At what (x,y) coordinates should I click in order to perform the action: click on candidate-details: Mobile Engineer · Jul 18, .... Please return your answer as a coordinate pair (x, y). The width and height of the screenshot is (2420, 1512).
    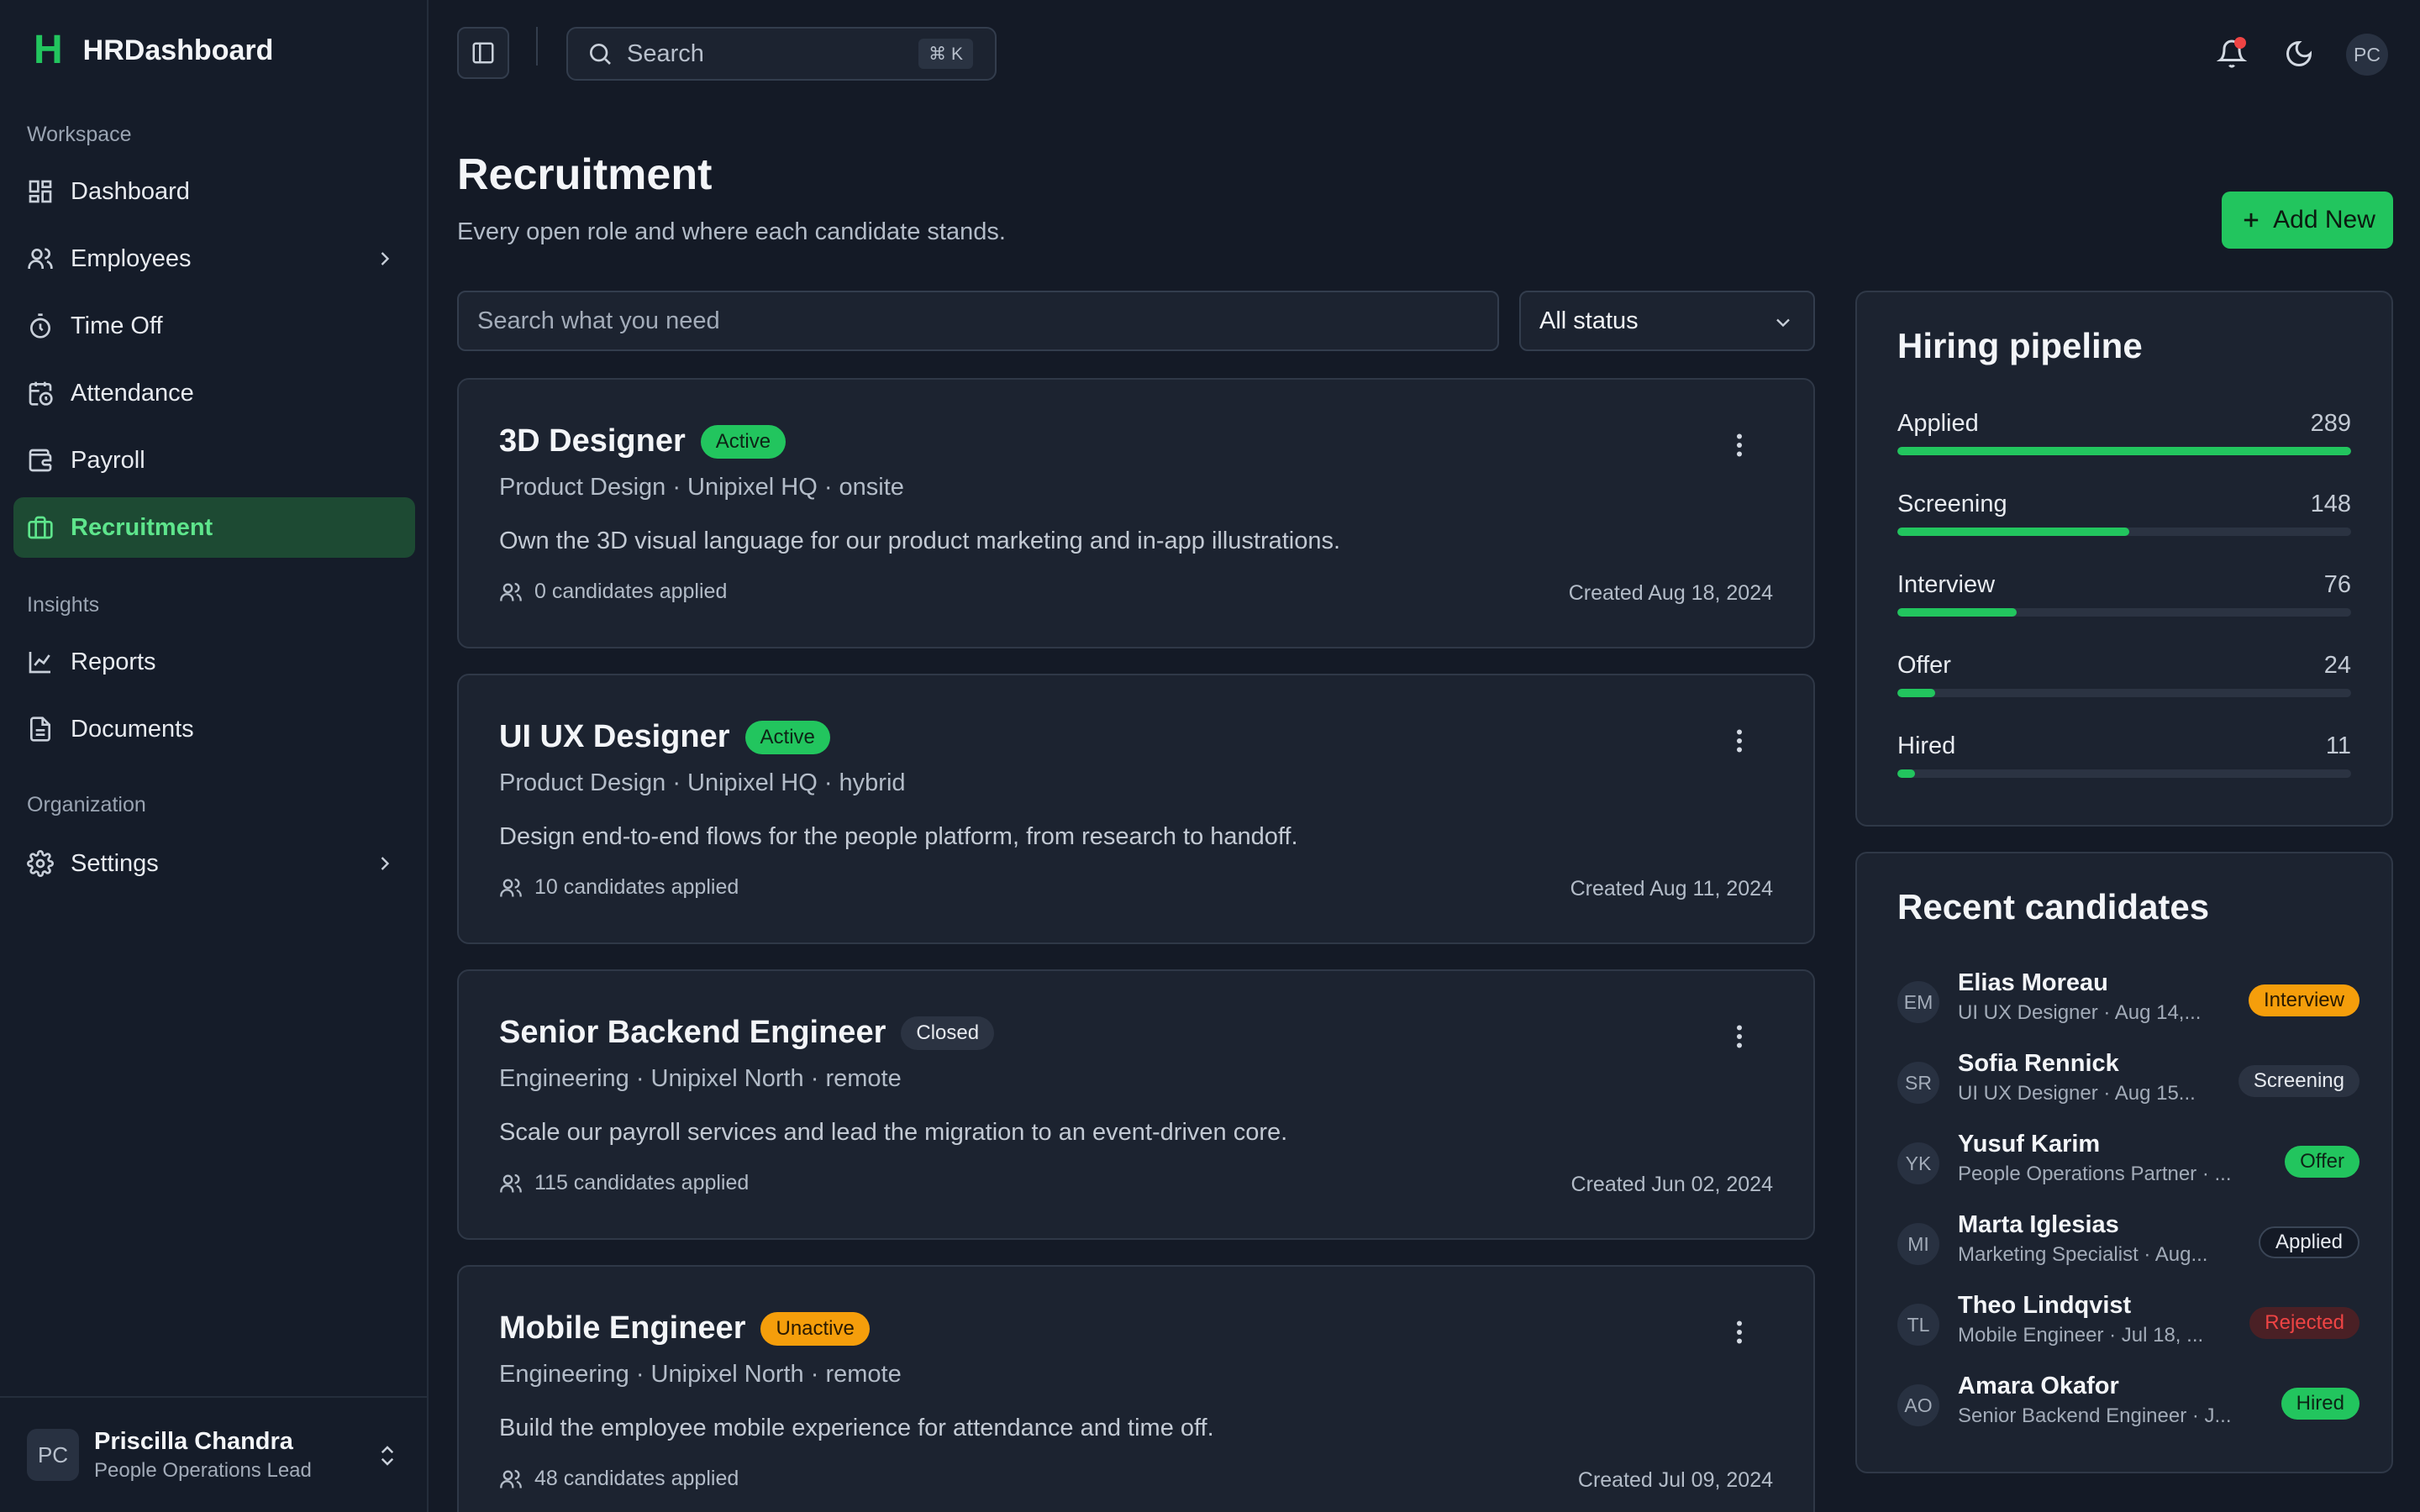
    Looking at the image, I should click on (2081, 1335).